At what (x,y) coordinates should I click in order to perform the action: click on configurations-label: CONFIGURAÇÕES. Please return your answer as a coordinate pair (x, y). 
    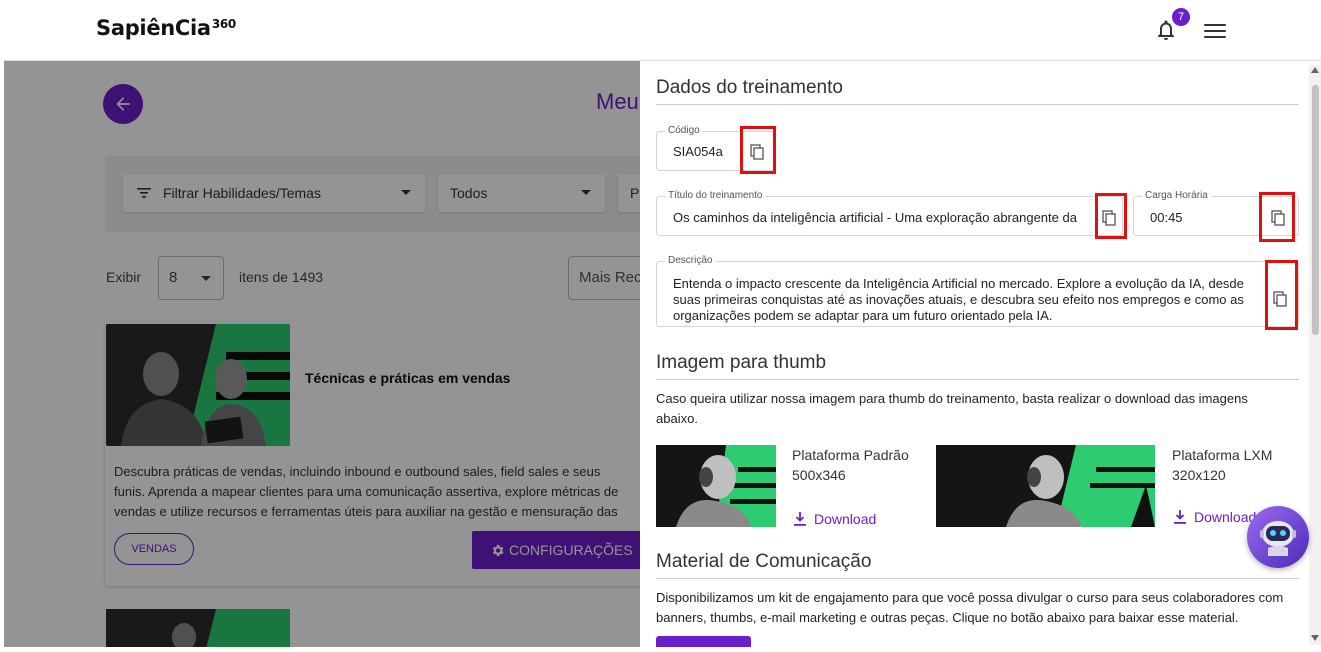
    Looking at the image, I should click on (571, 550).